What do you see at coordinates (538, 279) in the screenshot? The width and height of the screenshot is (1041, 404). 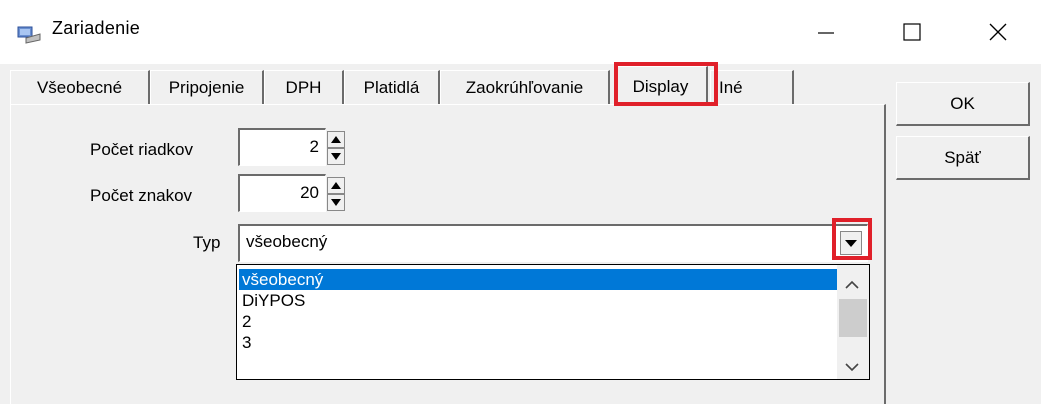 I see `list-item: všeobecný` at bounding box center [538, 279].